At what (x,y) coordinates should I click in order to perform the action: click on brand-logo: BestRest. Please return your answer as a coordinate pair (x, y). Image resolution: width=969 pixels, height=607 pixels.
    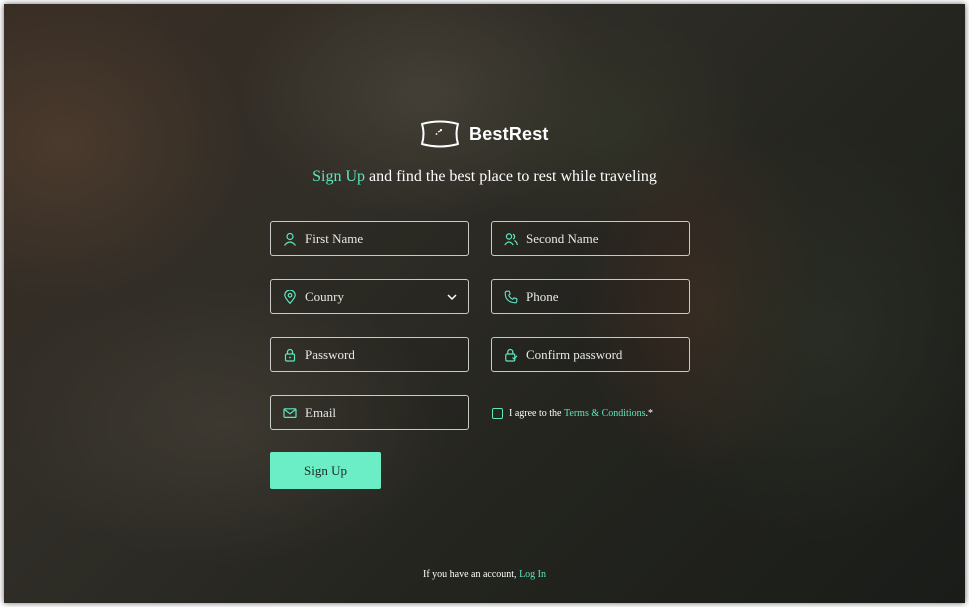
    Looking at the image, I should click on (488, 134).